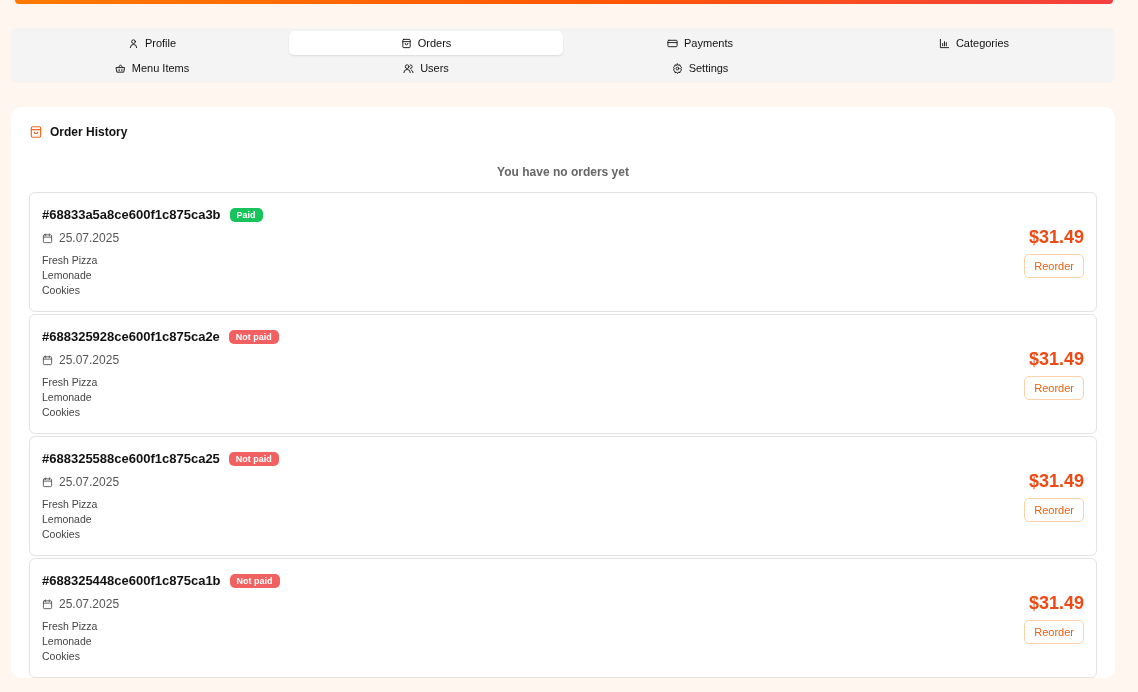 The height and width of the screenshot is (692, 1138). I want to click on order-id: #688325588ce600f1c875ca25, so click(131, 458).